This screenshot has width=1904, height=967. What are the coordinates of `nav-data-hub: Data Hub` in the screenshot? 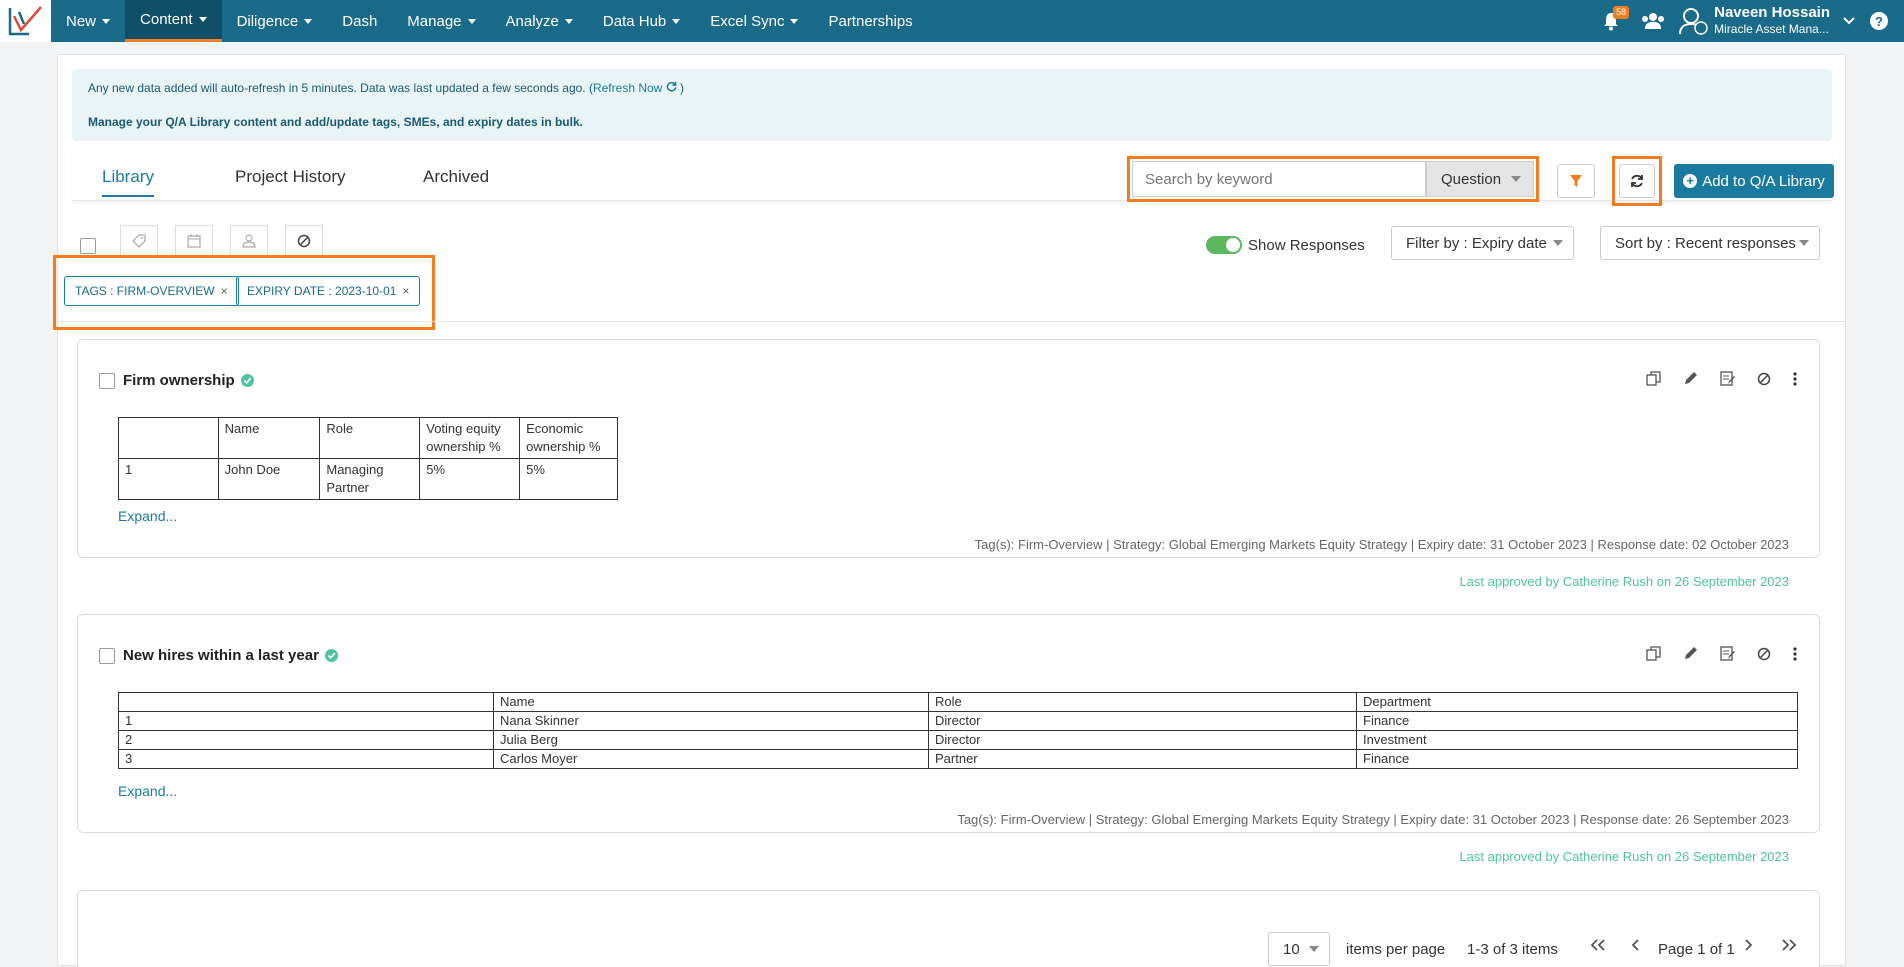 It's located at (641, 21).